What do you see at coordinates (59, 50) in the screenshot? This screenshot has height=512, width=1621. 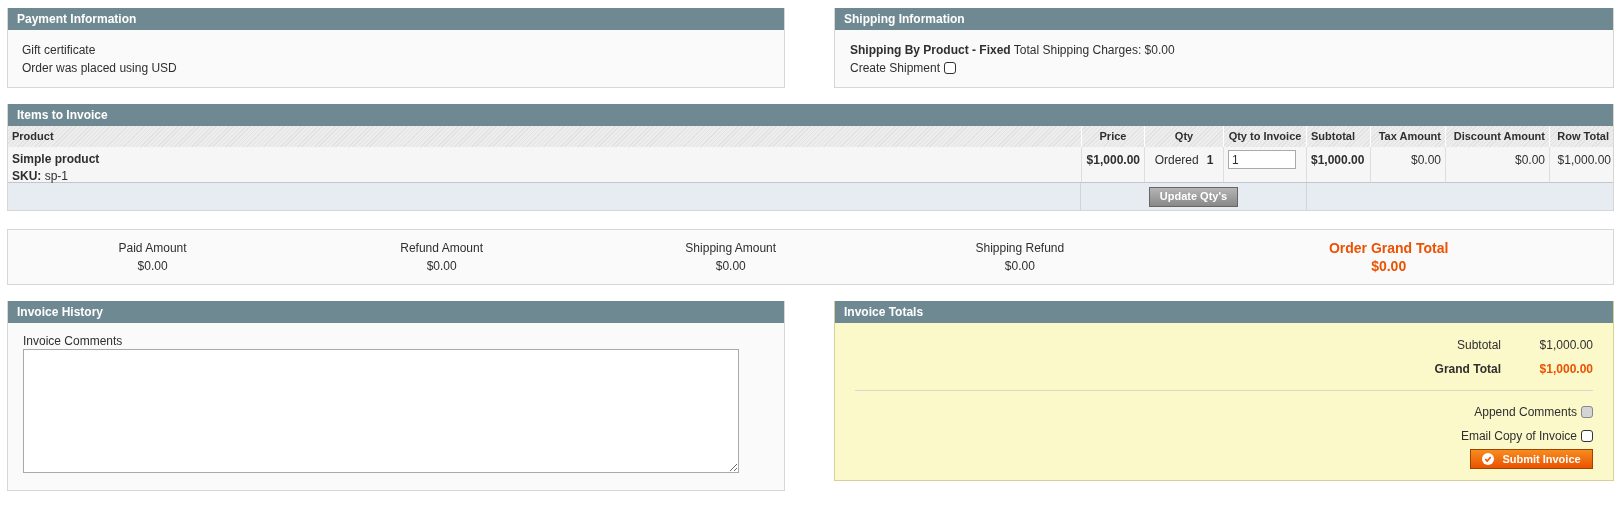 I see `payment-line: Gift certificate` at bounding box center [59, 50].